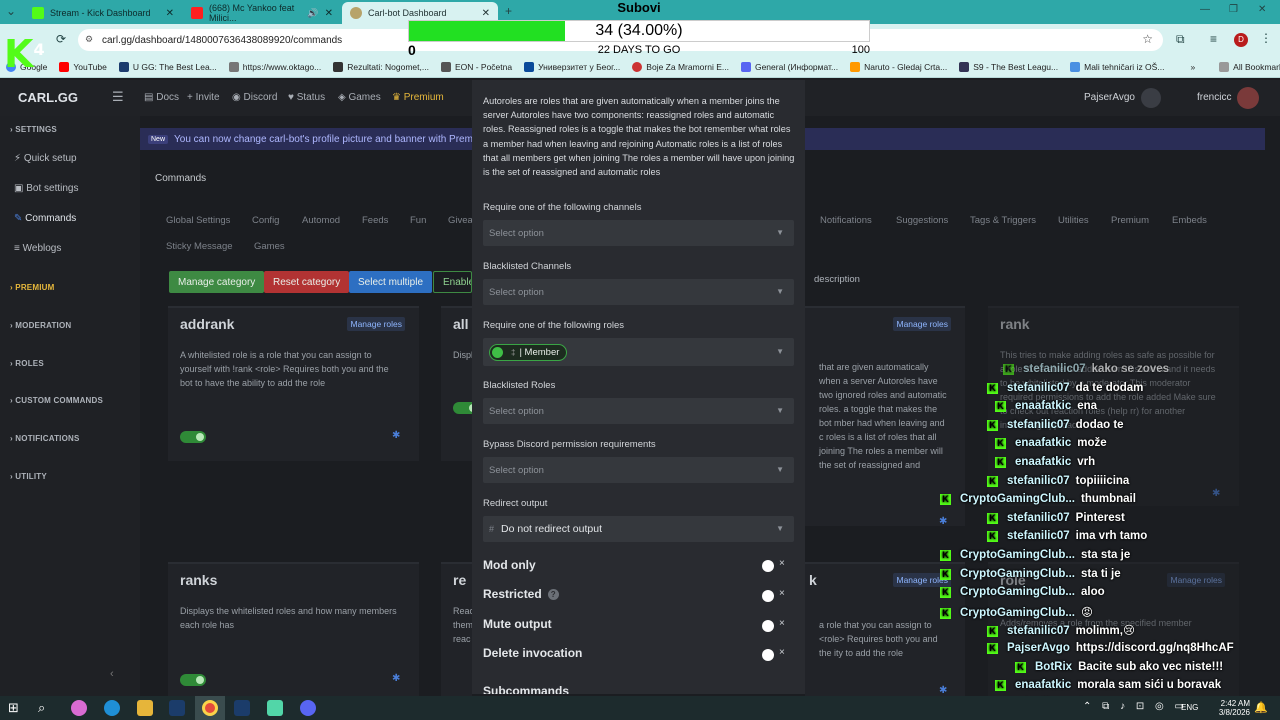  Describe the element at coordinates (1147, 39) in the screenshot. I see `bookmark-star-icon: ☆` at that location.